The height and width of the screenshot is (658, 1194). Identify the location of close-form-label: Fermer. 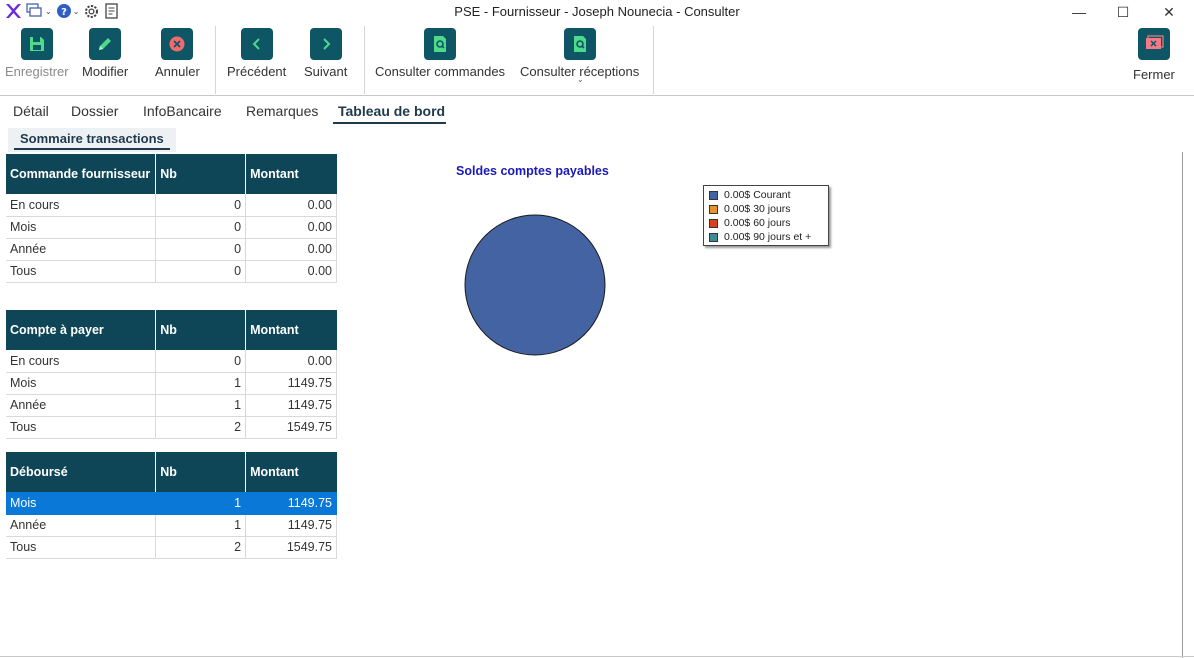
(1154, 74).